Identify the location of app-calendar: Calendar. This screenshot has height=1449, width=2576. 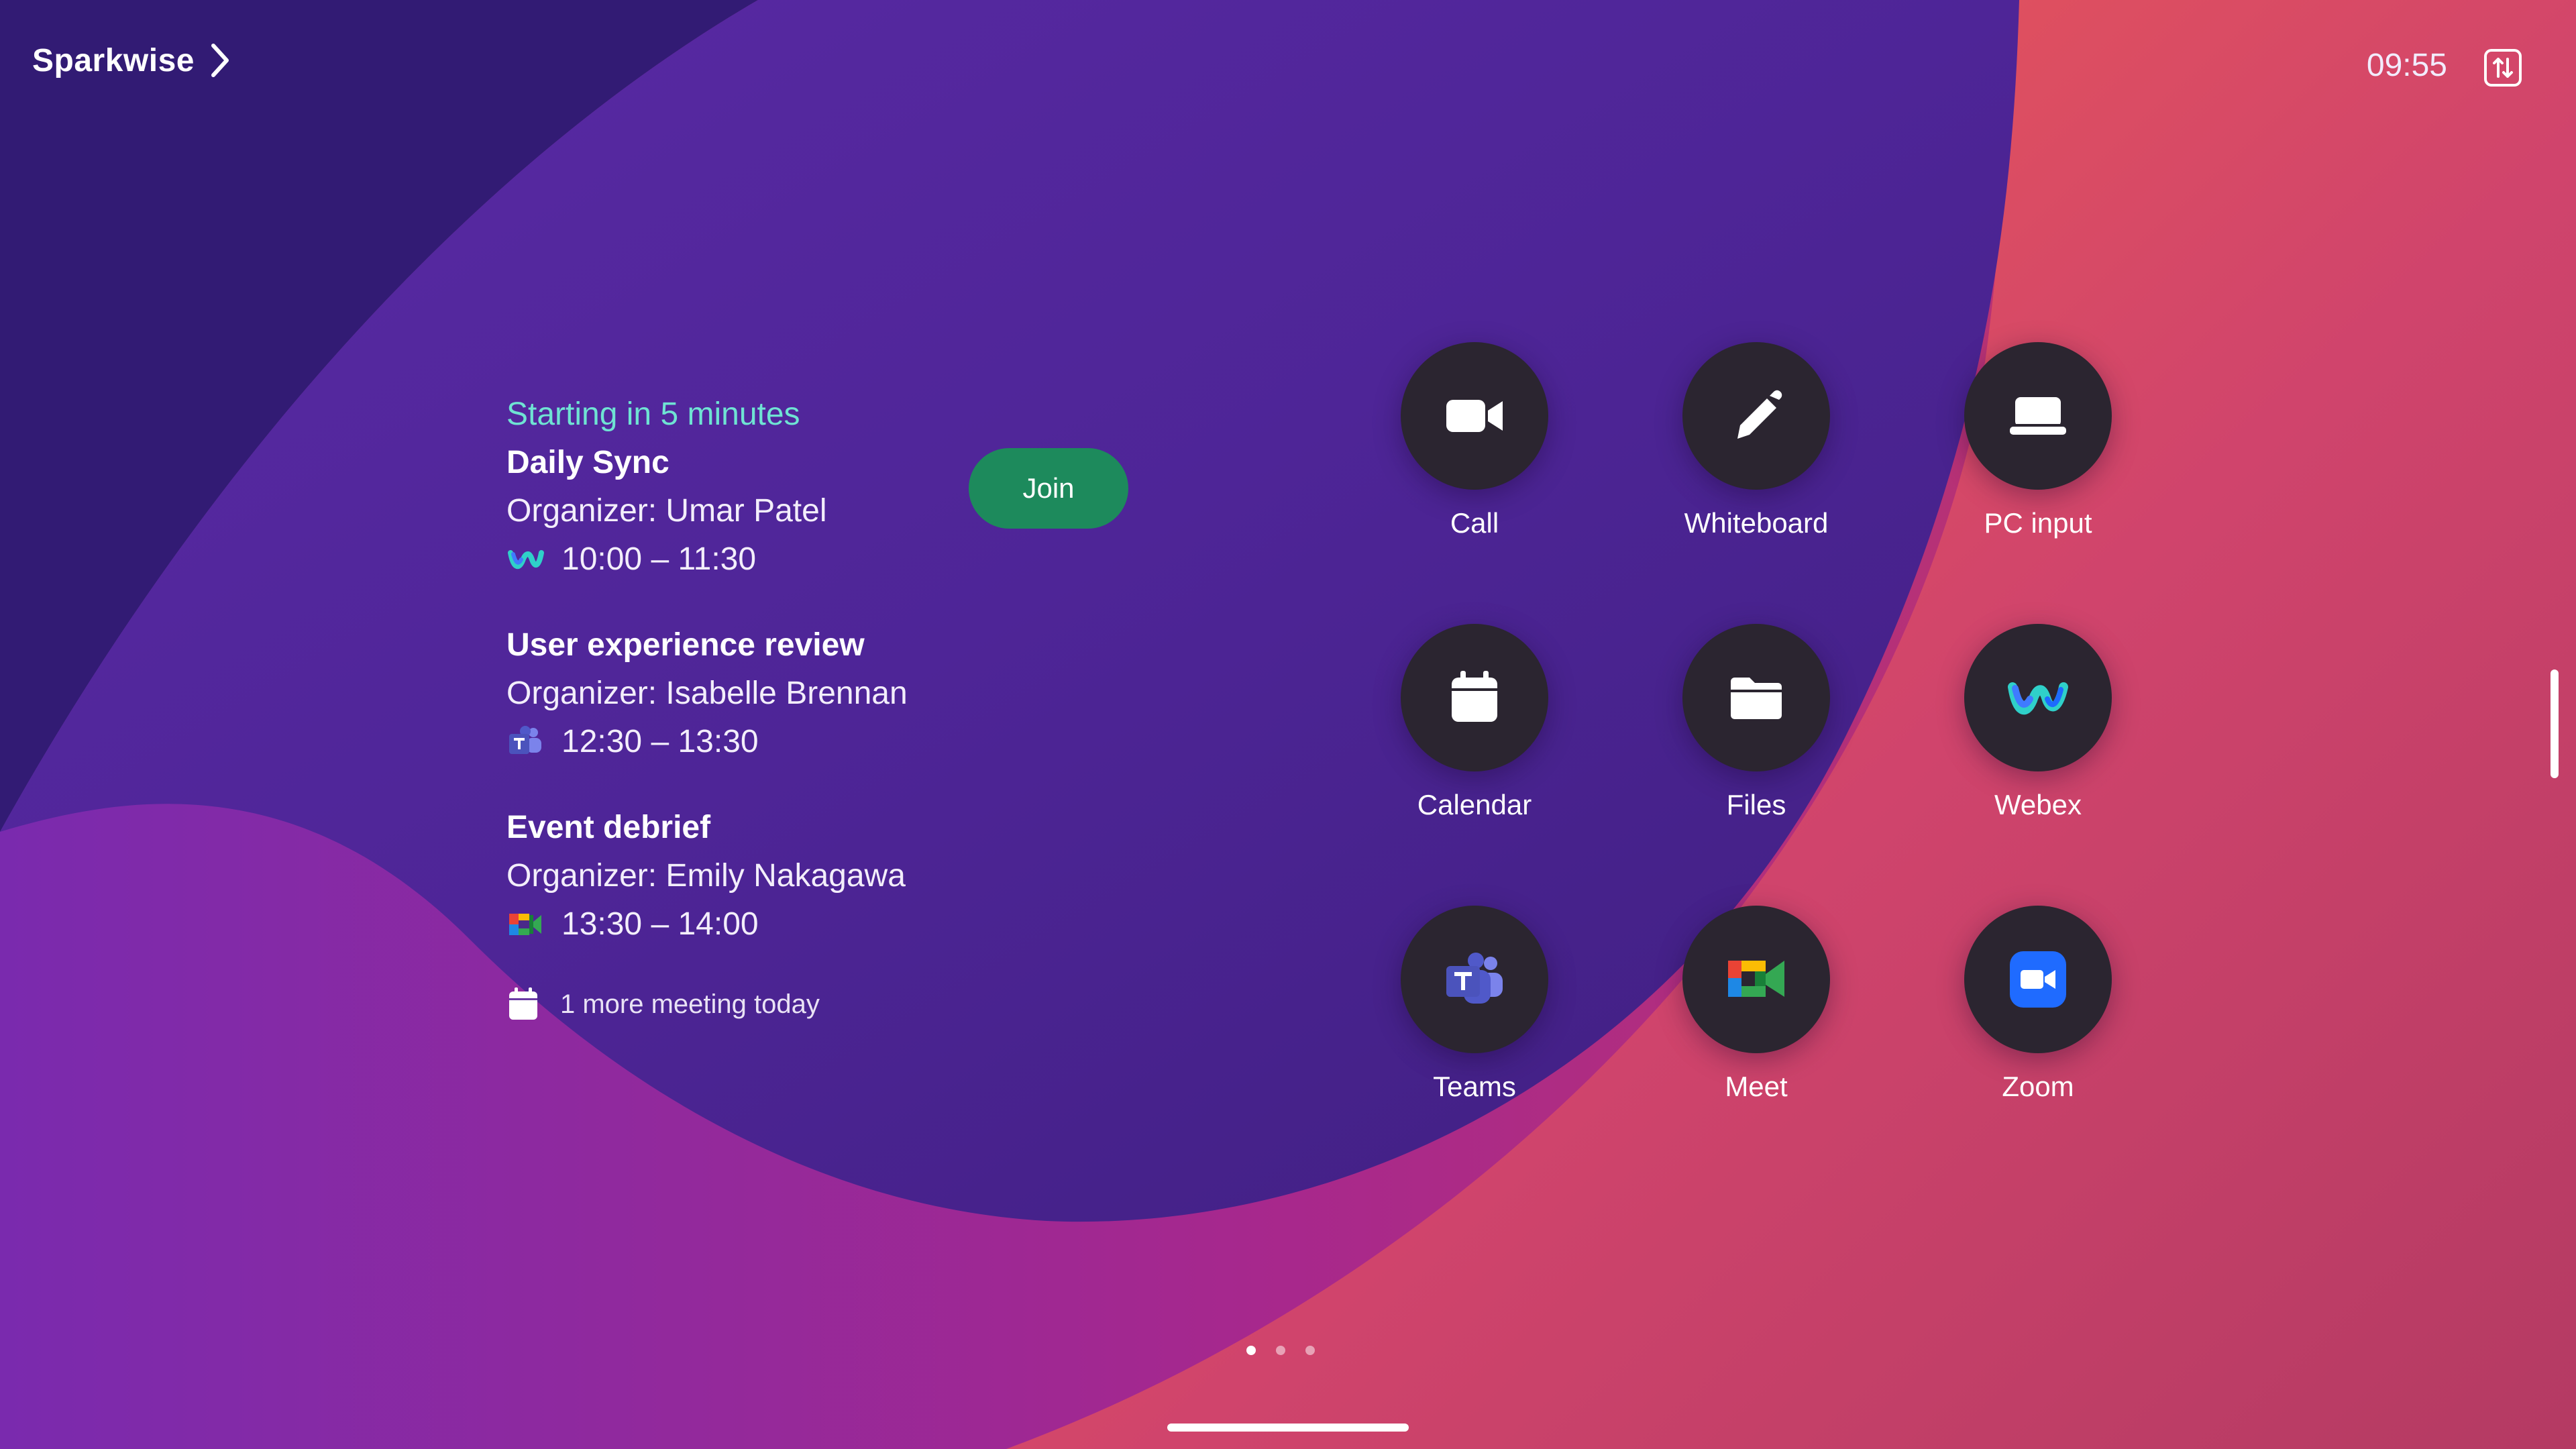
(1474, 722).